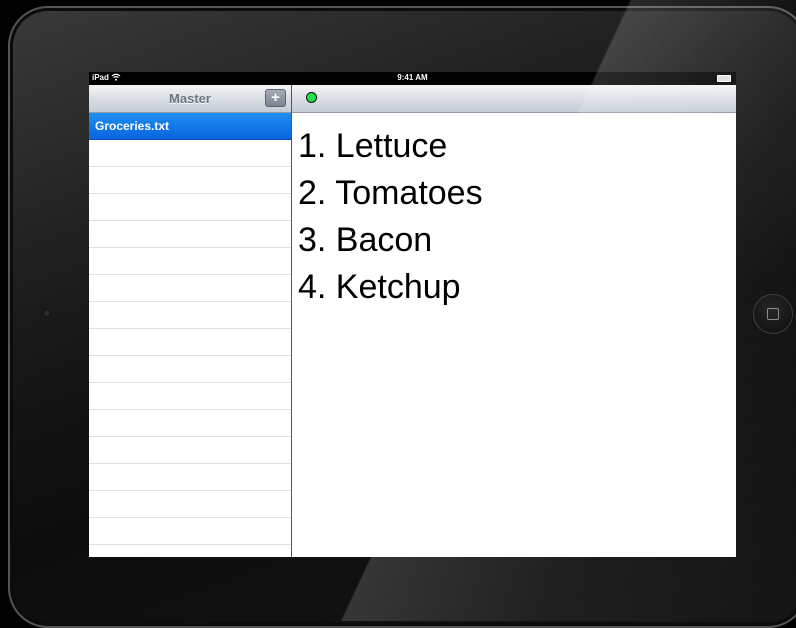 This screenshot has width=796, height=628. I want to click on home-square-icon, so click(773, 314).